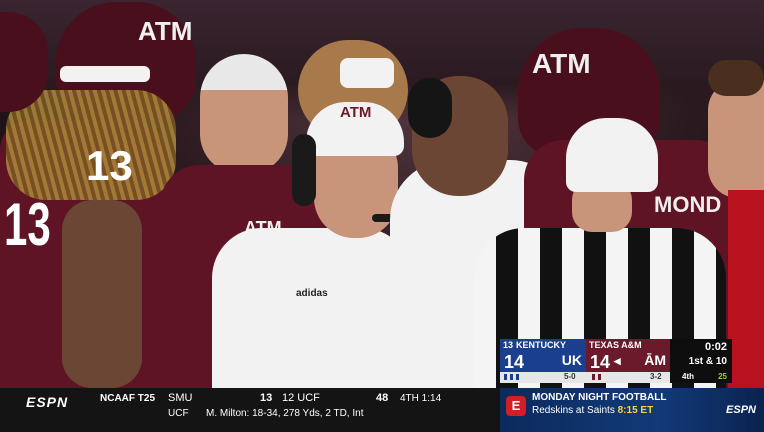 The width and height of the screenshot is (764, 432). What do you see at coordinates (707, 361) in the screenshot?
I see `down-and-distance: 1st & 10` at bounding box center [707, 361].